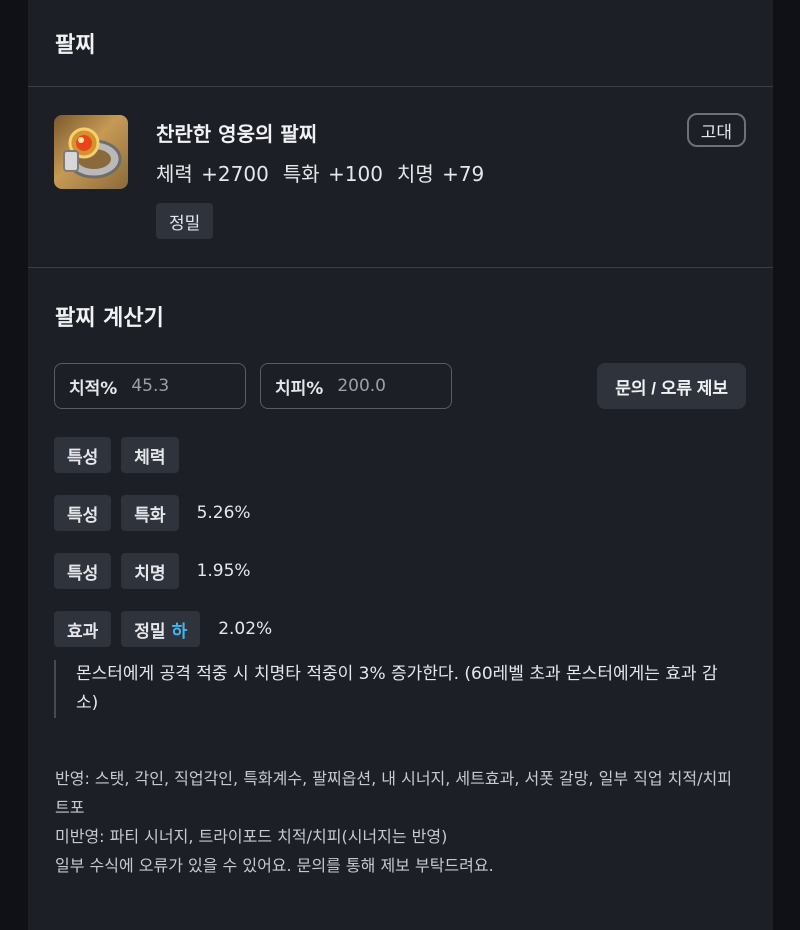  What do you see at coordinates (223, 513) in the screenshot?
I see `row-value: 5.26%` at bounding box center [223, 513].